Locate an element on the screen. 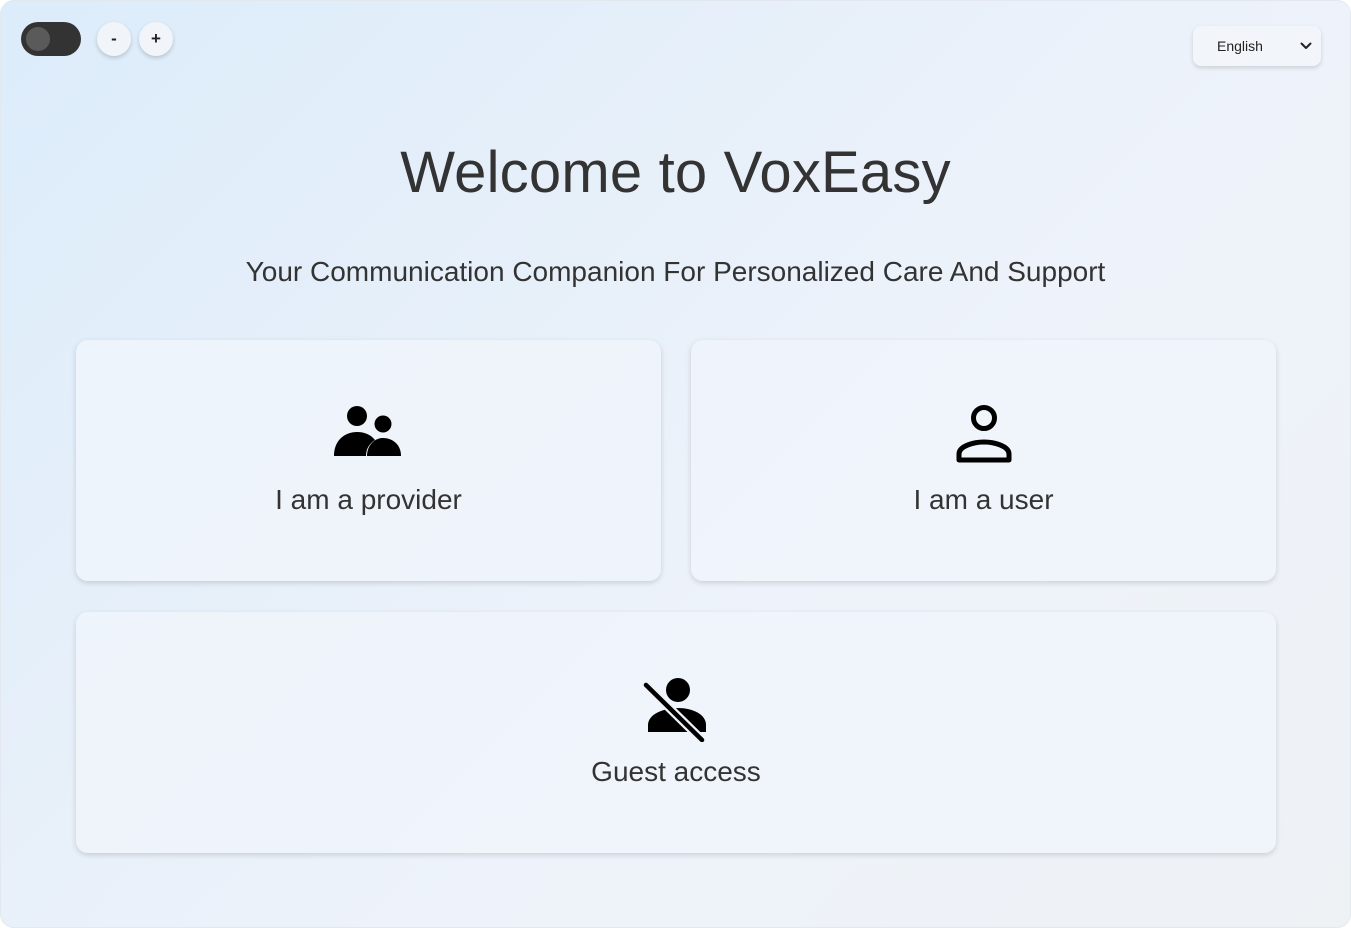 This screenshot has width=1351, height=928. language-select: English is located at coordinates (1257, 46).